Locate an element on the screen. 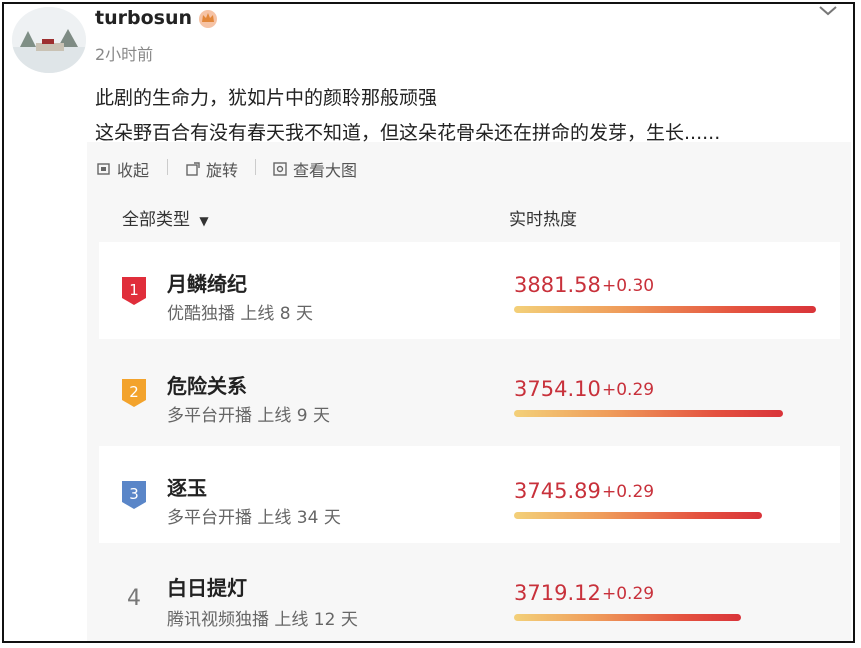 The width and height of the screenshot is (861, 648). post-text-line-1: 此剧的生命力，犹如片中的颜聆那般顽强 is located at coordinates (266, 98).